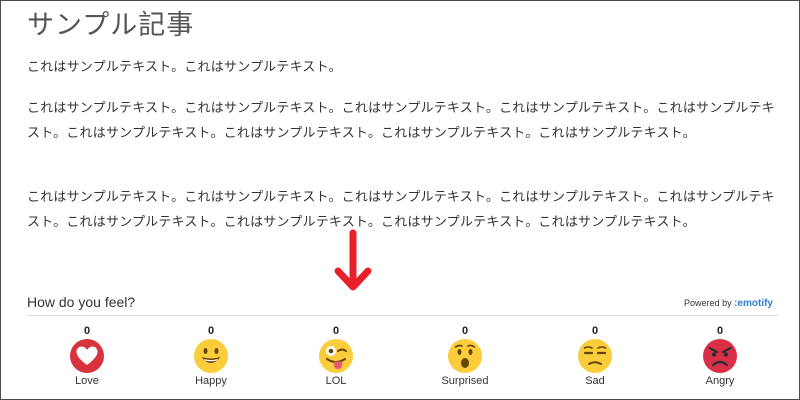  I want to click on reaction-lol: 0 LOL, so click(336, 355).